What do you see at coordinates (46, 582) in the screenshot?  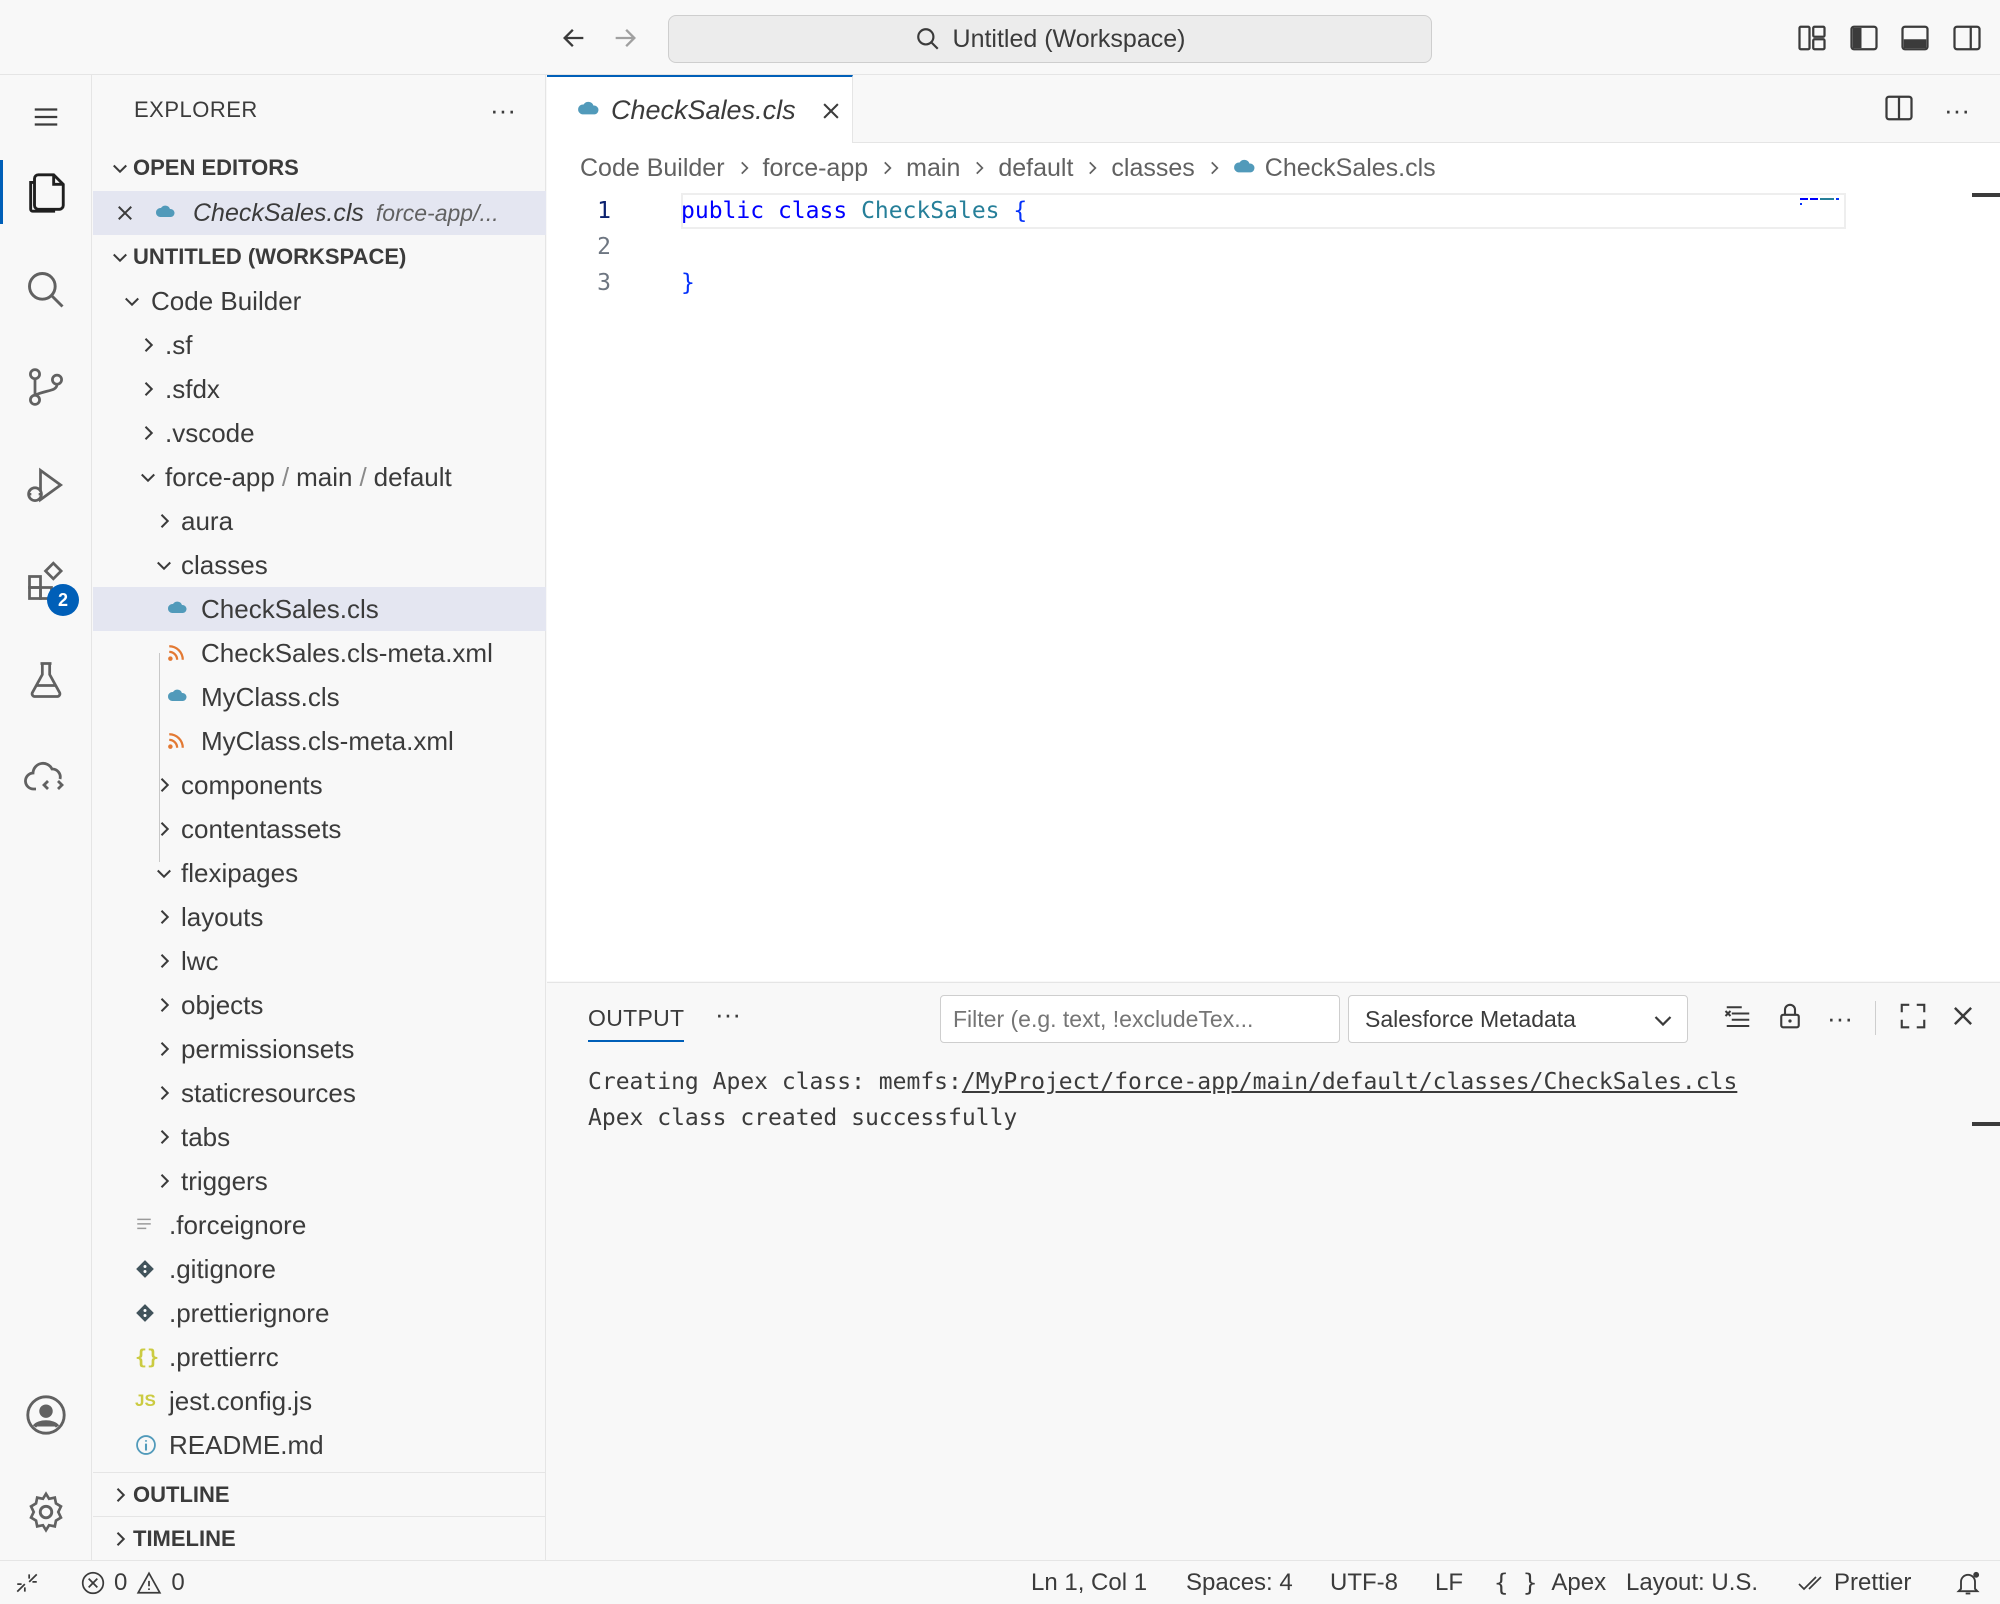 I see `extensions-view-button: 2` at bounding box center [46, 582].